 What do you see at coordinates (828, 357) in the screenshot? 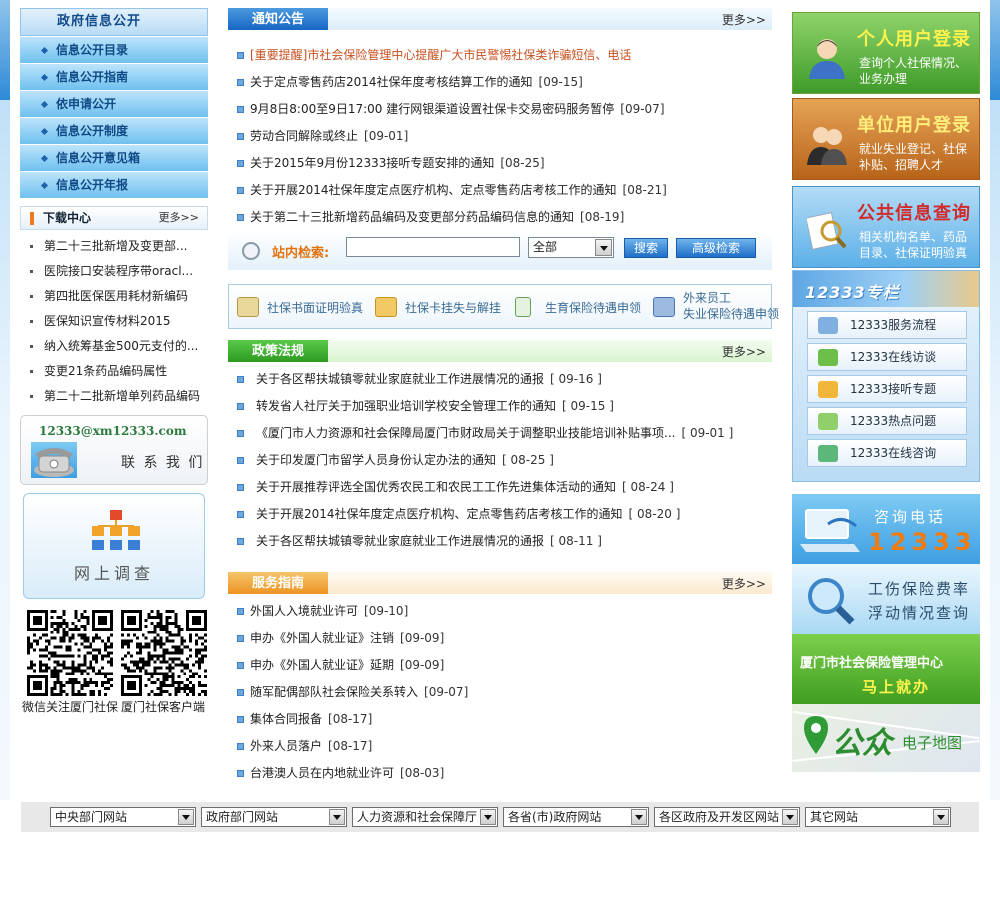
I see `service-icon` at bounding box center [828, 357].